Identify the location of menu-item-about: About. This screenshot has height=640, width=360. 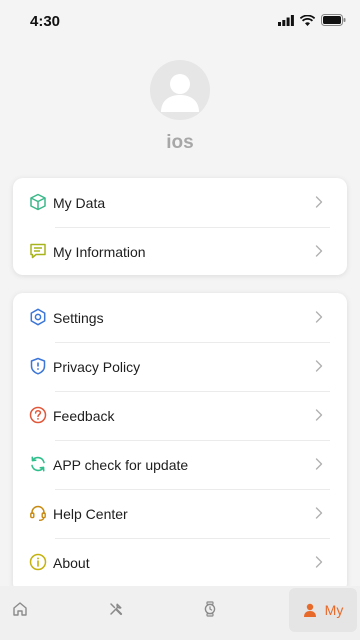
(180, 562).